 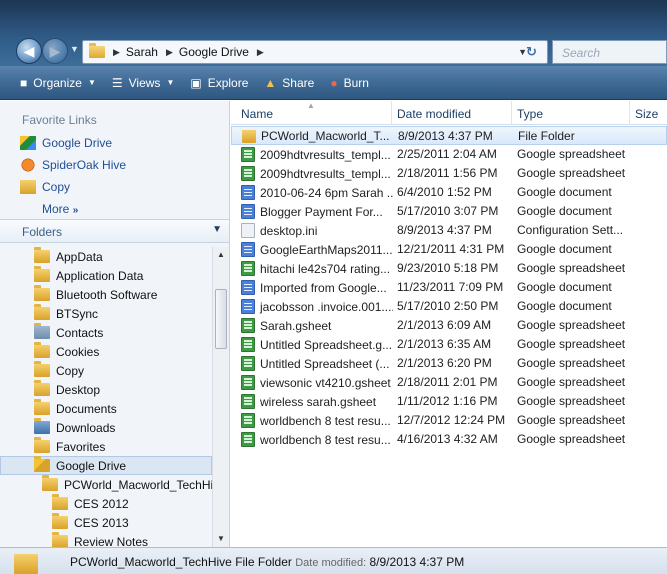 I want to click on burn-button: ● Burn, so click(x=349, y=83).